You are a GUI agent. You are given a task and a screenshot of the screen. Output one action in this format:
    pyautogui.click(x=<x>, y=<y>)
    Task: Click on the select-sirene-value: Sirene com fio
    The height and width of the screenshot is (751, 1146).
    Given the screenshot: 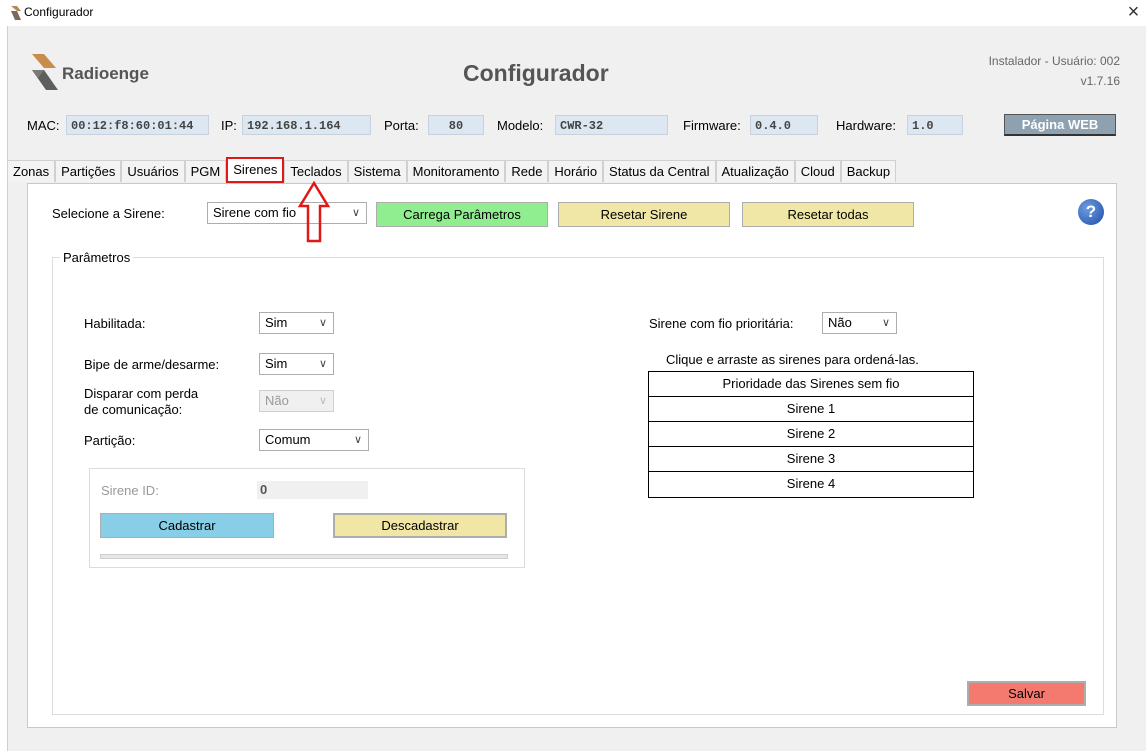 What is the action you would take?
    pyautogui.click(x=255, y=212)
    